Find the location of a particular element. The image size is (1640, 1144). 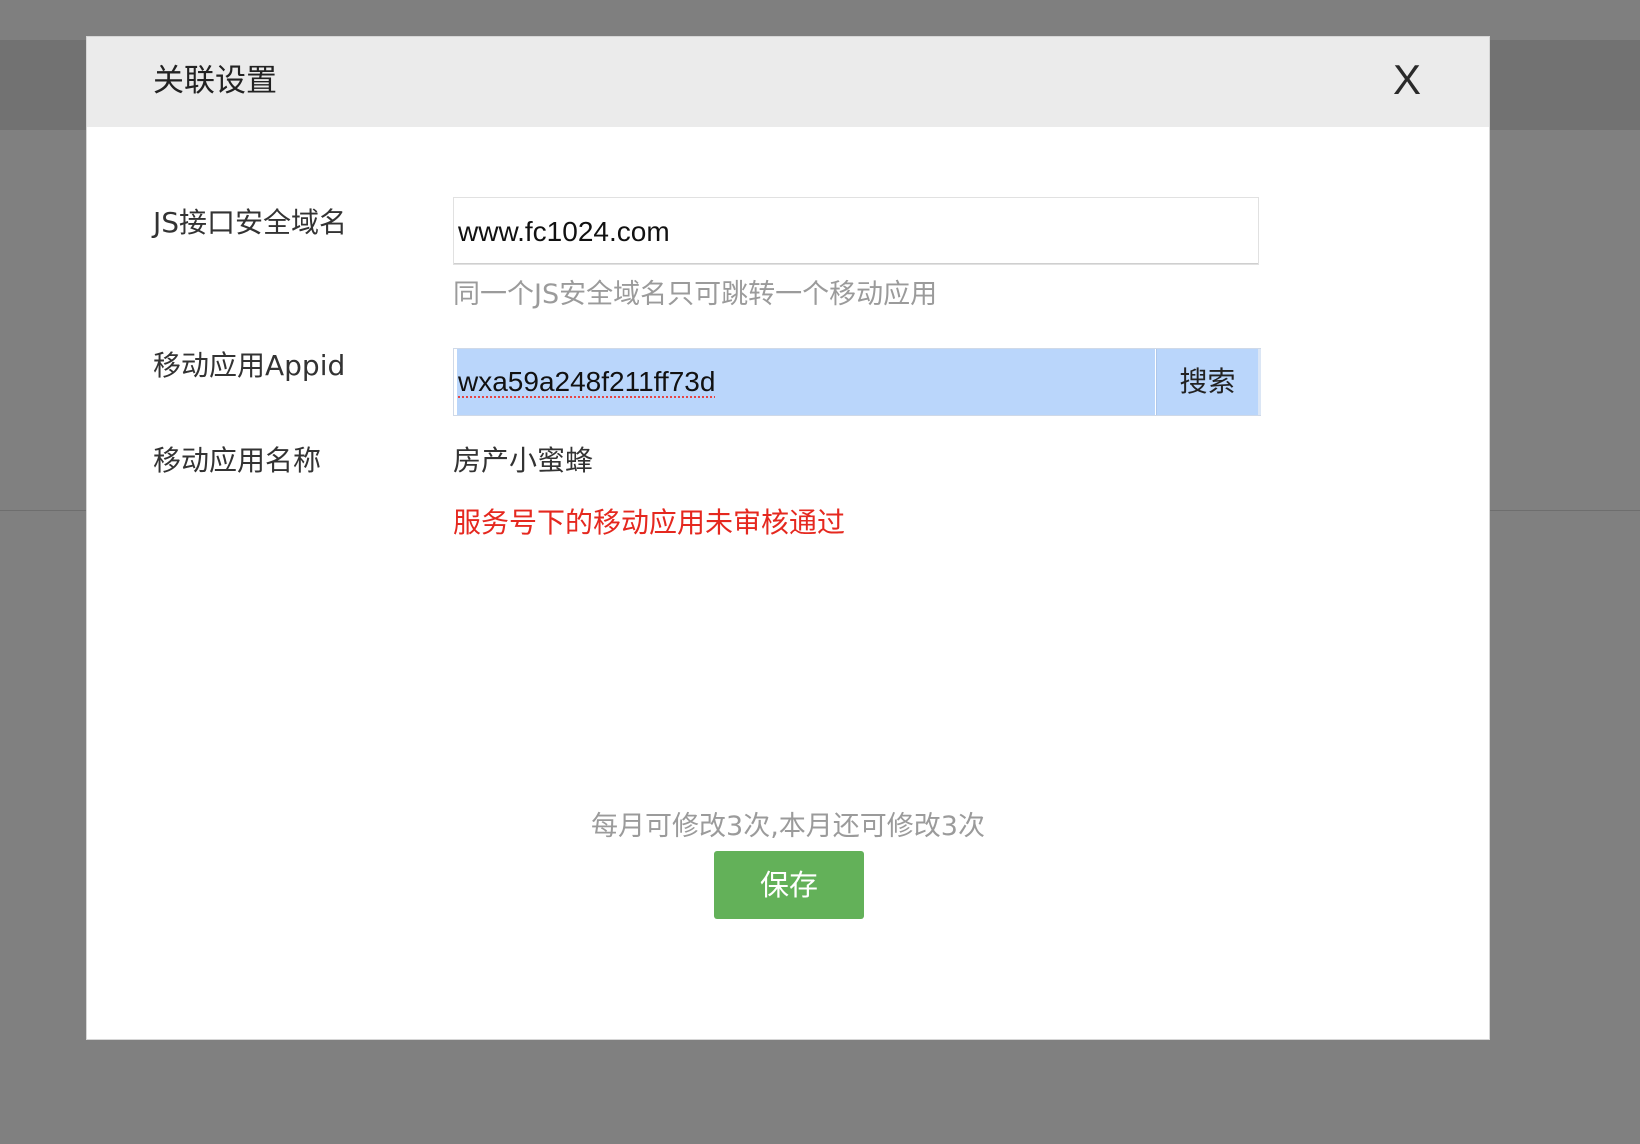

search-button-edge is located at coordinates (1259, 382).